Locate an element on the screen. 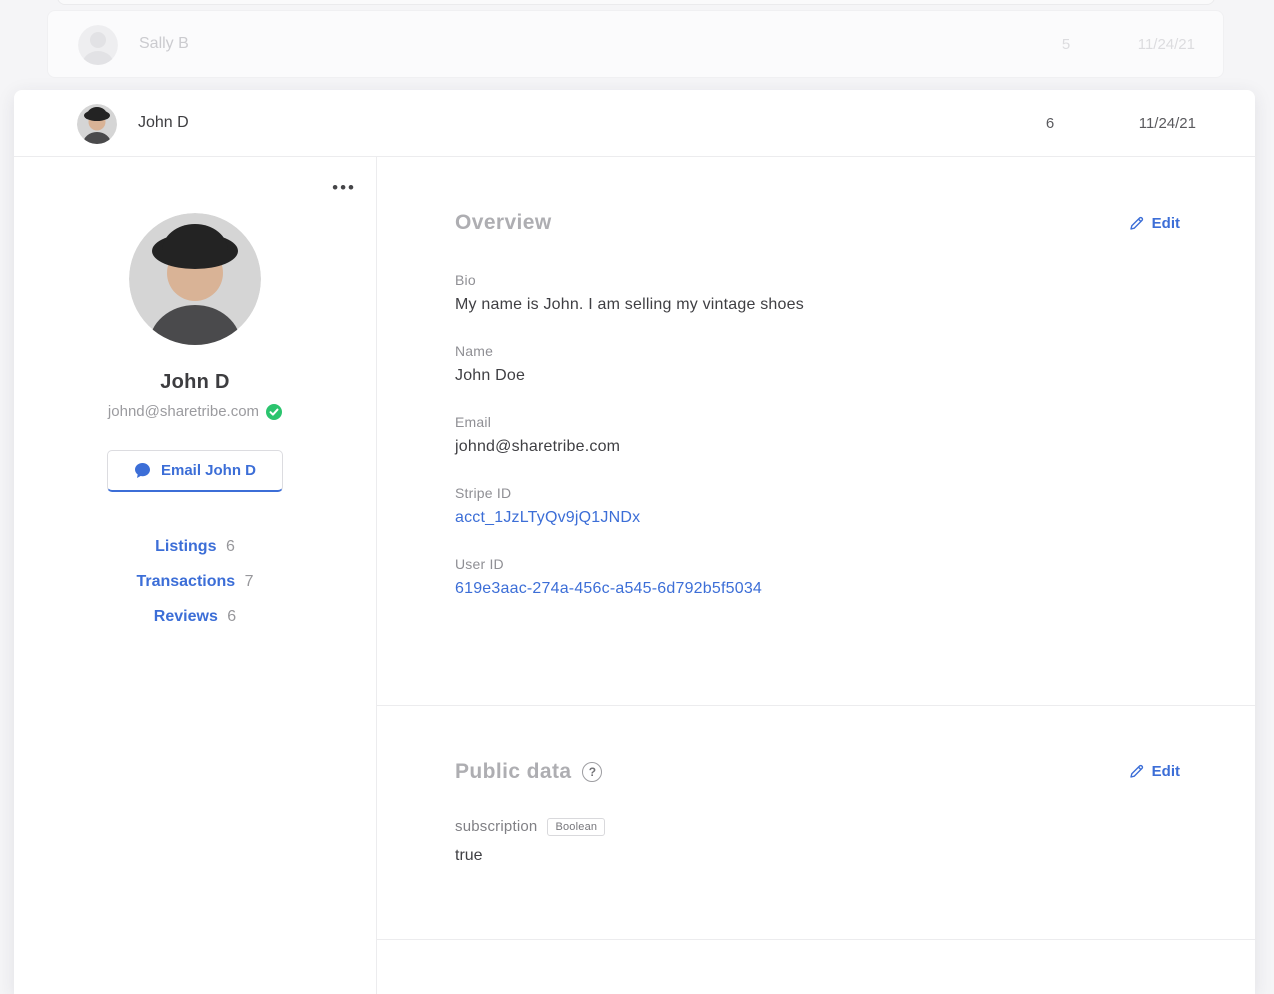 The height and width of the screenshot is (994, 1274). profile-links: Listings 6 Transactions 7 Reviews 6 is located at coordinates (195, 582).